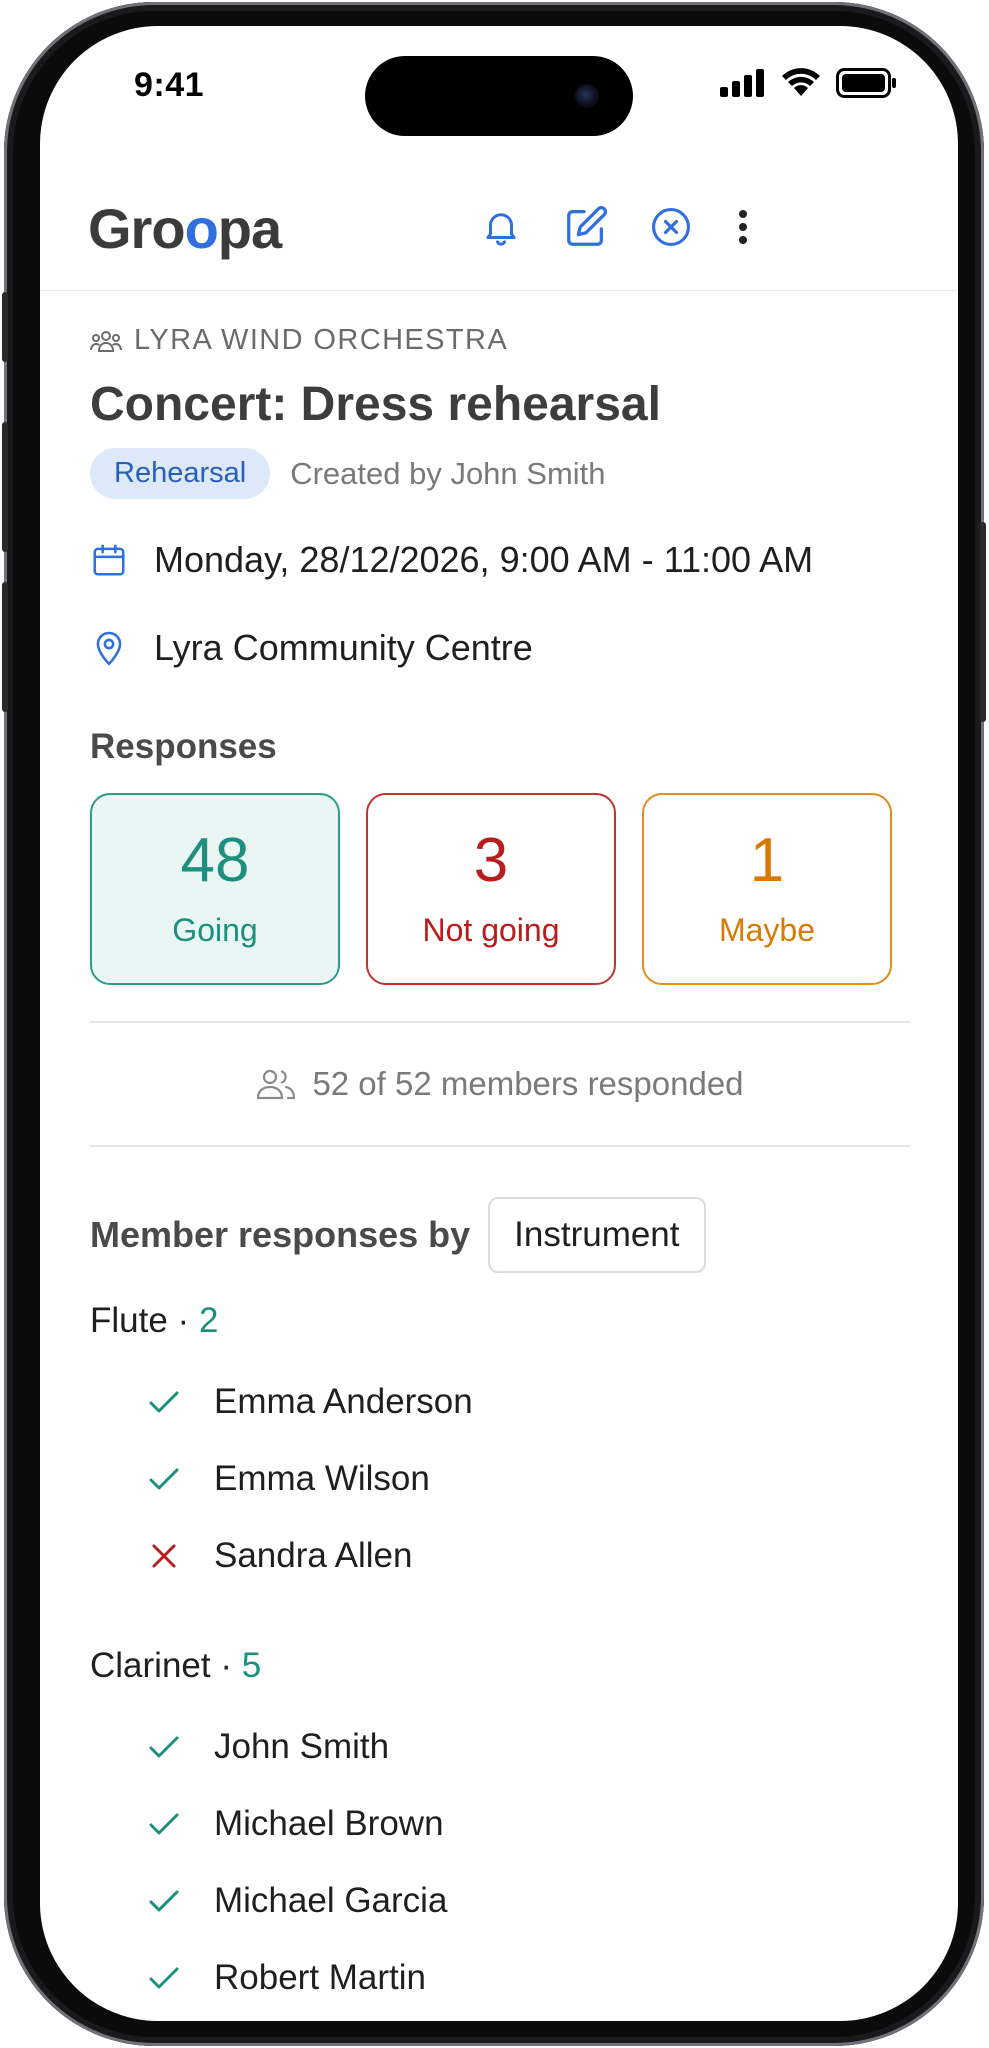 This screenshot has width=989, height=2048. I want to click on more-vertical-icon, so click(743, 227).